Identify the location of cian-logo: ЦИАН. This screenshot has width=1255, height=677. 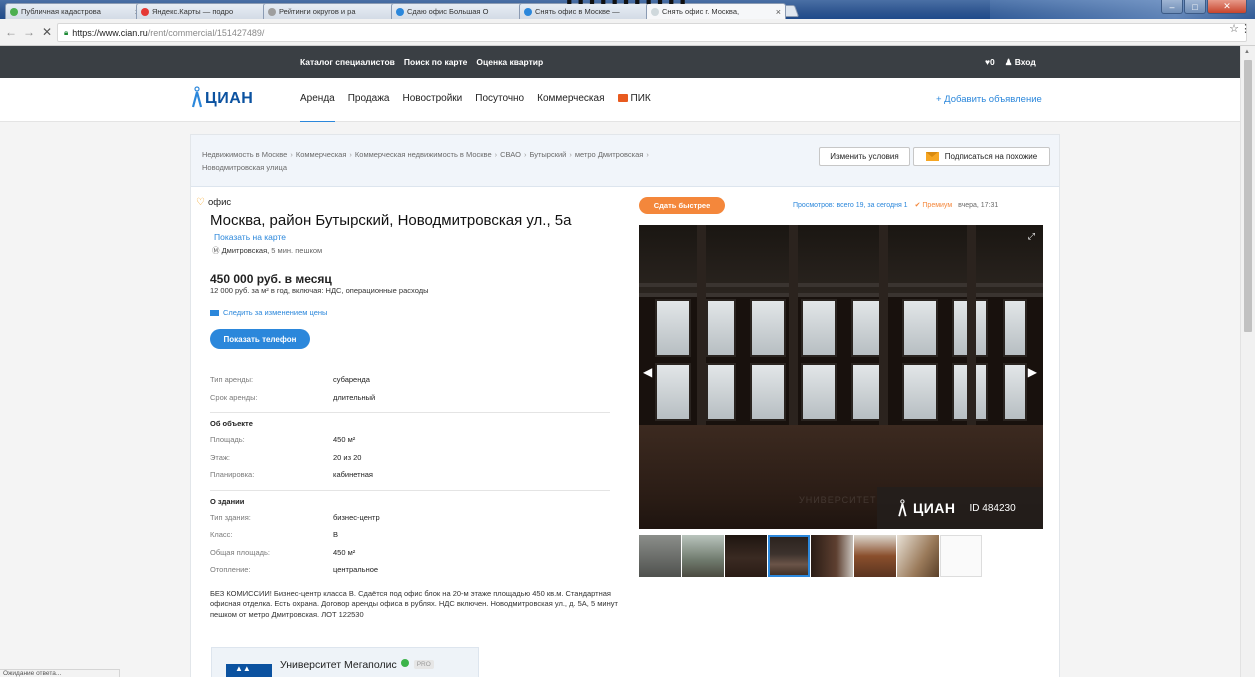
(222, 97).